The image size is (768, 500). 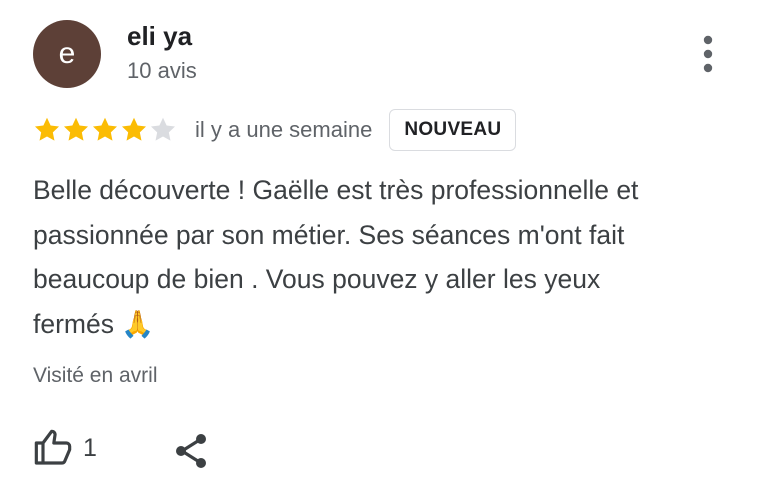 I want to click on star-empty-icon, so click(x=163, y=129).